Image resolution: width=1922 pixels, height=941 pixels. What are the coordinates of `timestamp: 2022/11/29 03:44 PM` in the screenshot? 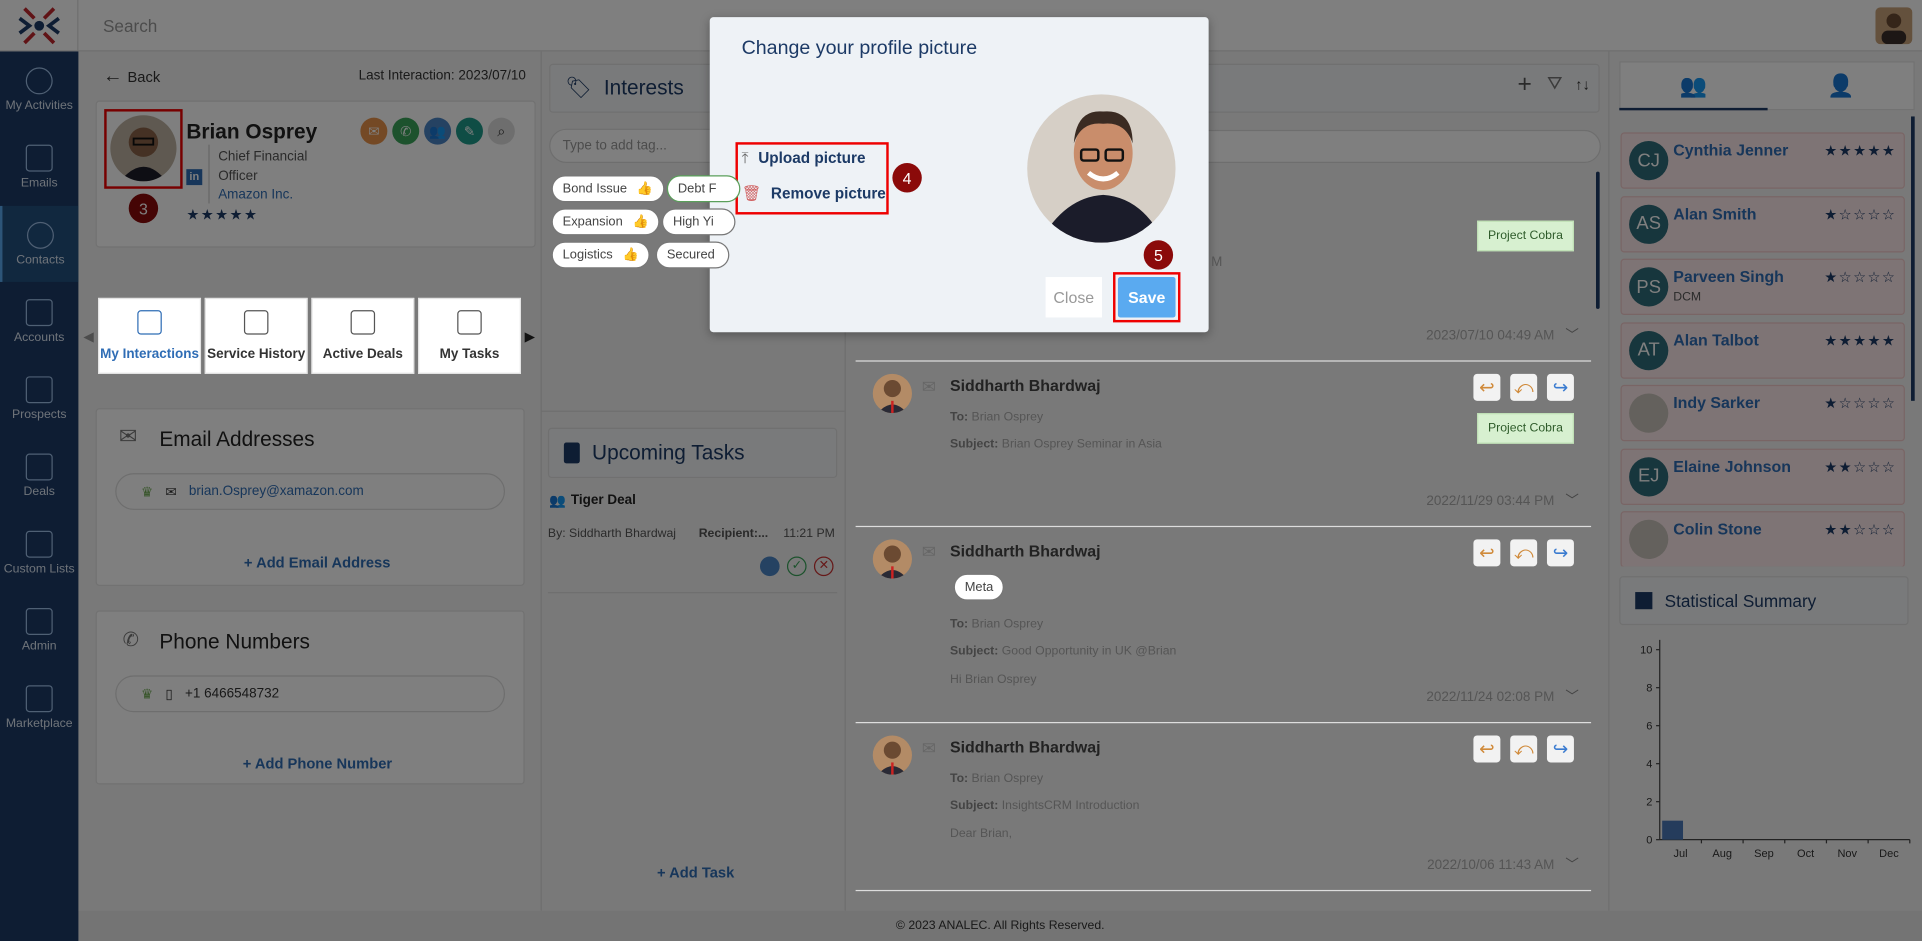 It's located at (1490, 501).